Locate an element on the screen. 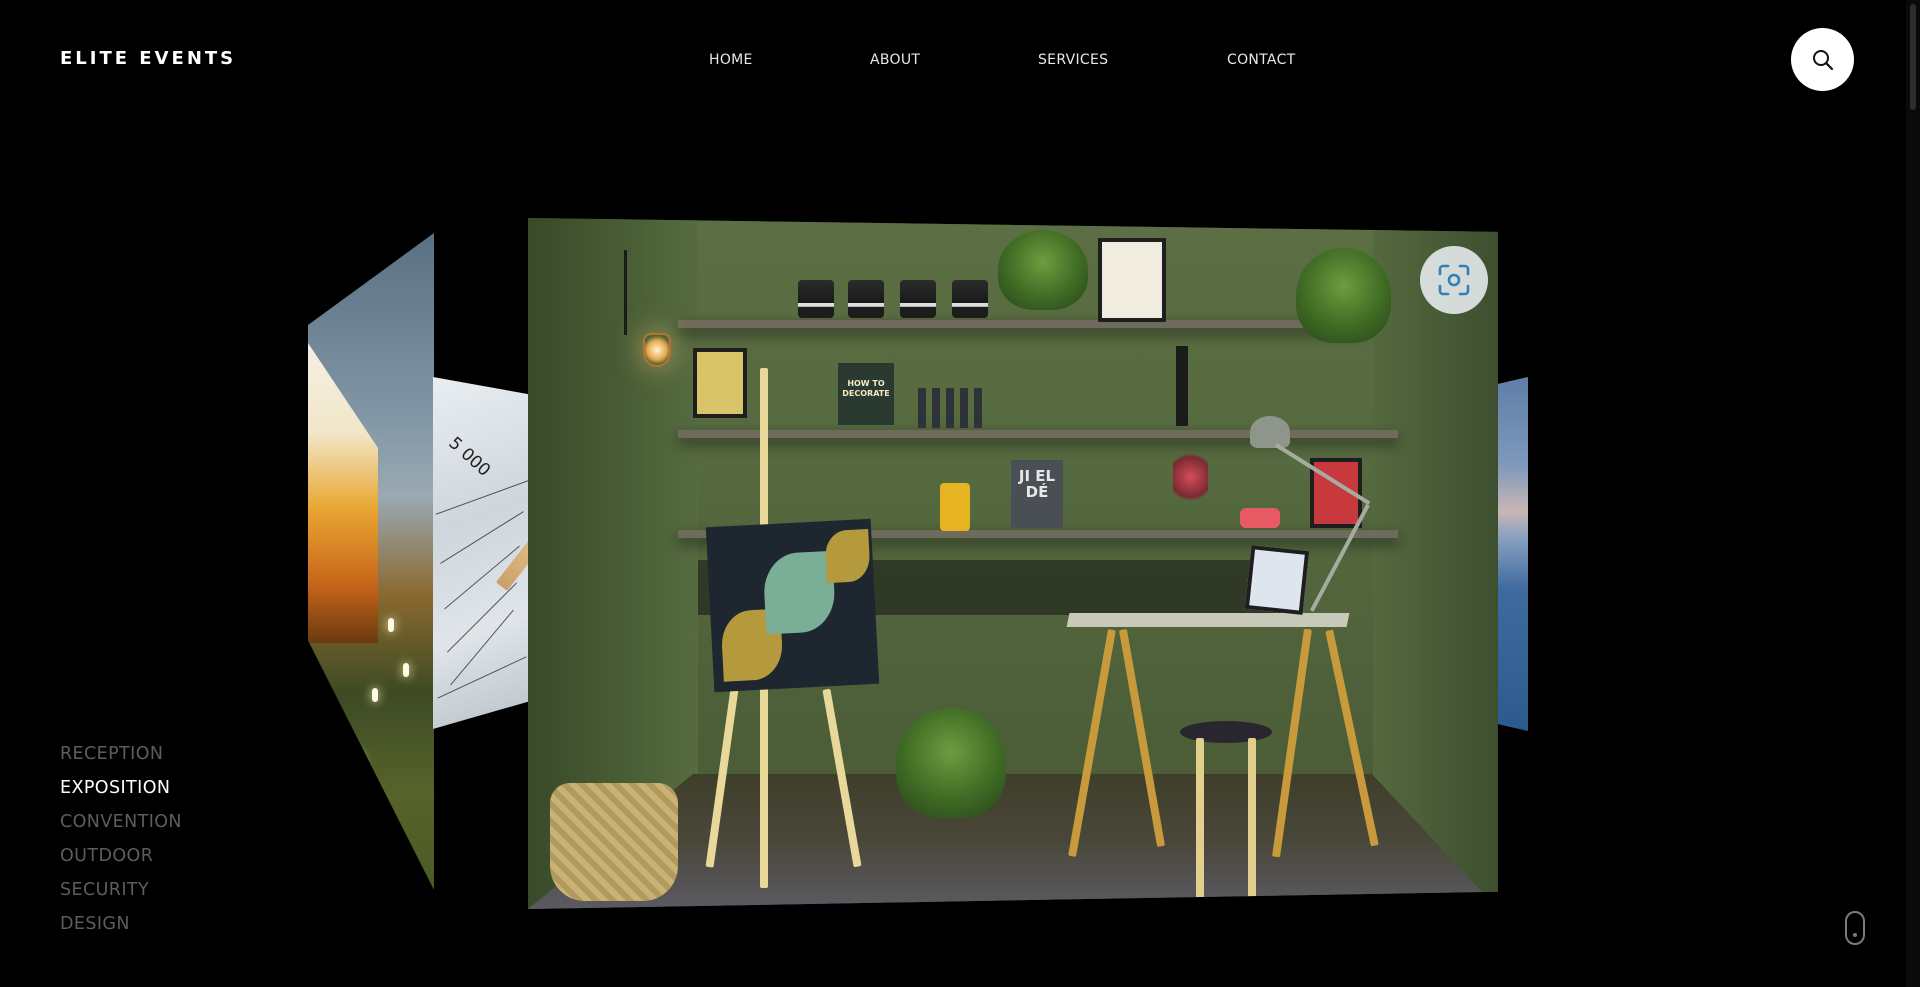 Image resolution: width=1920 pixels, height=987 pixels. flower-jar is located at coordinates (1190, 477).